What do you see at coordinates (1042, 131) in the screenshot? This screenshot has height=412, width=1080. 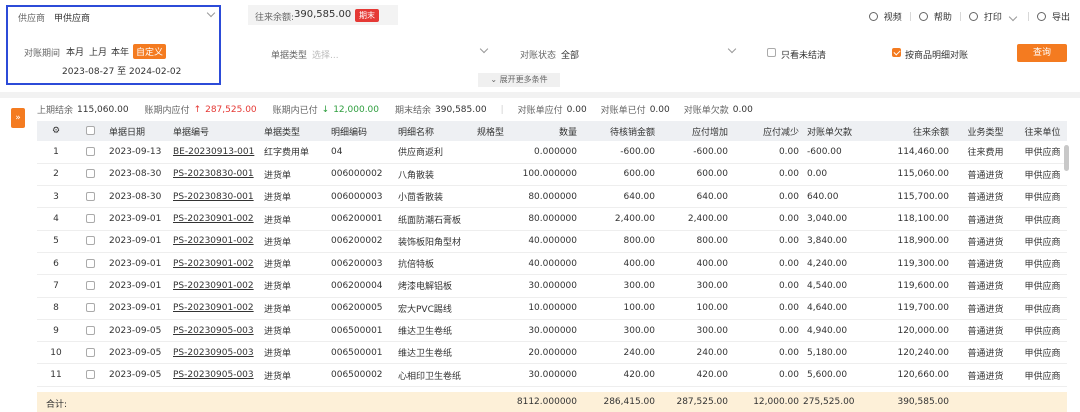 I see `col-header: 往来单位` at bounding box center [1042, 131].